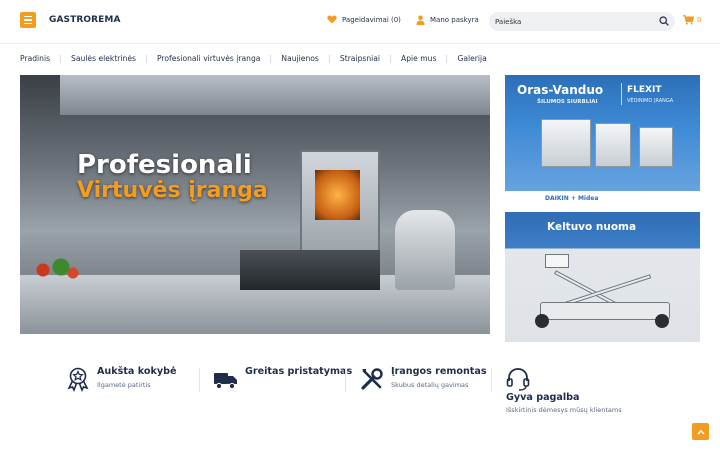  I want to click on feature-description: Skubus detalių gavimas, so click(430, 385).